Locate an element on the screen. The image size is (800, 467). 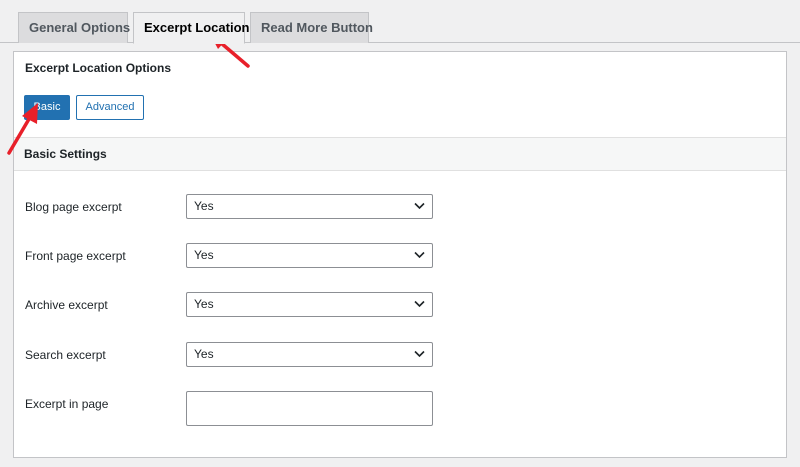
excerpt-in-page-input is located at coordinates (309, 408).